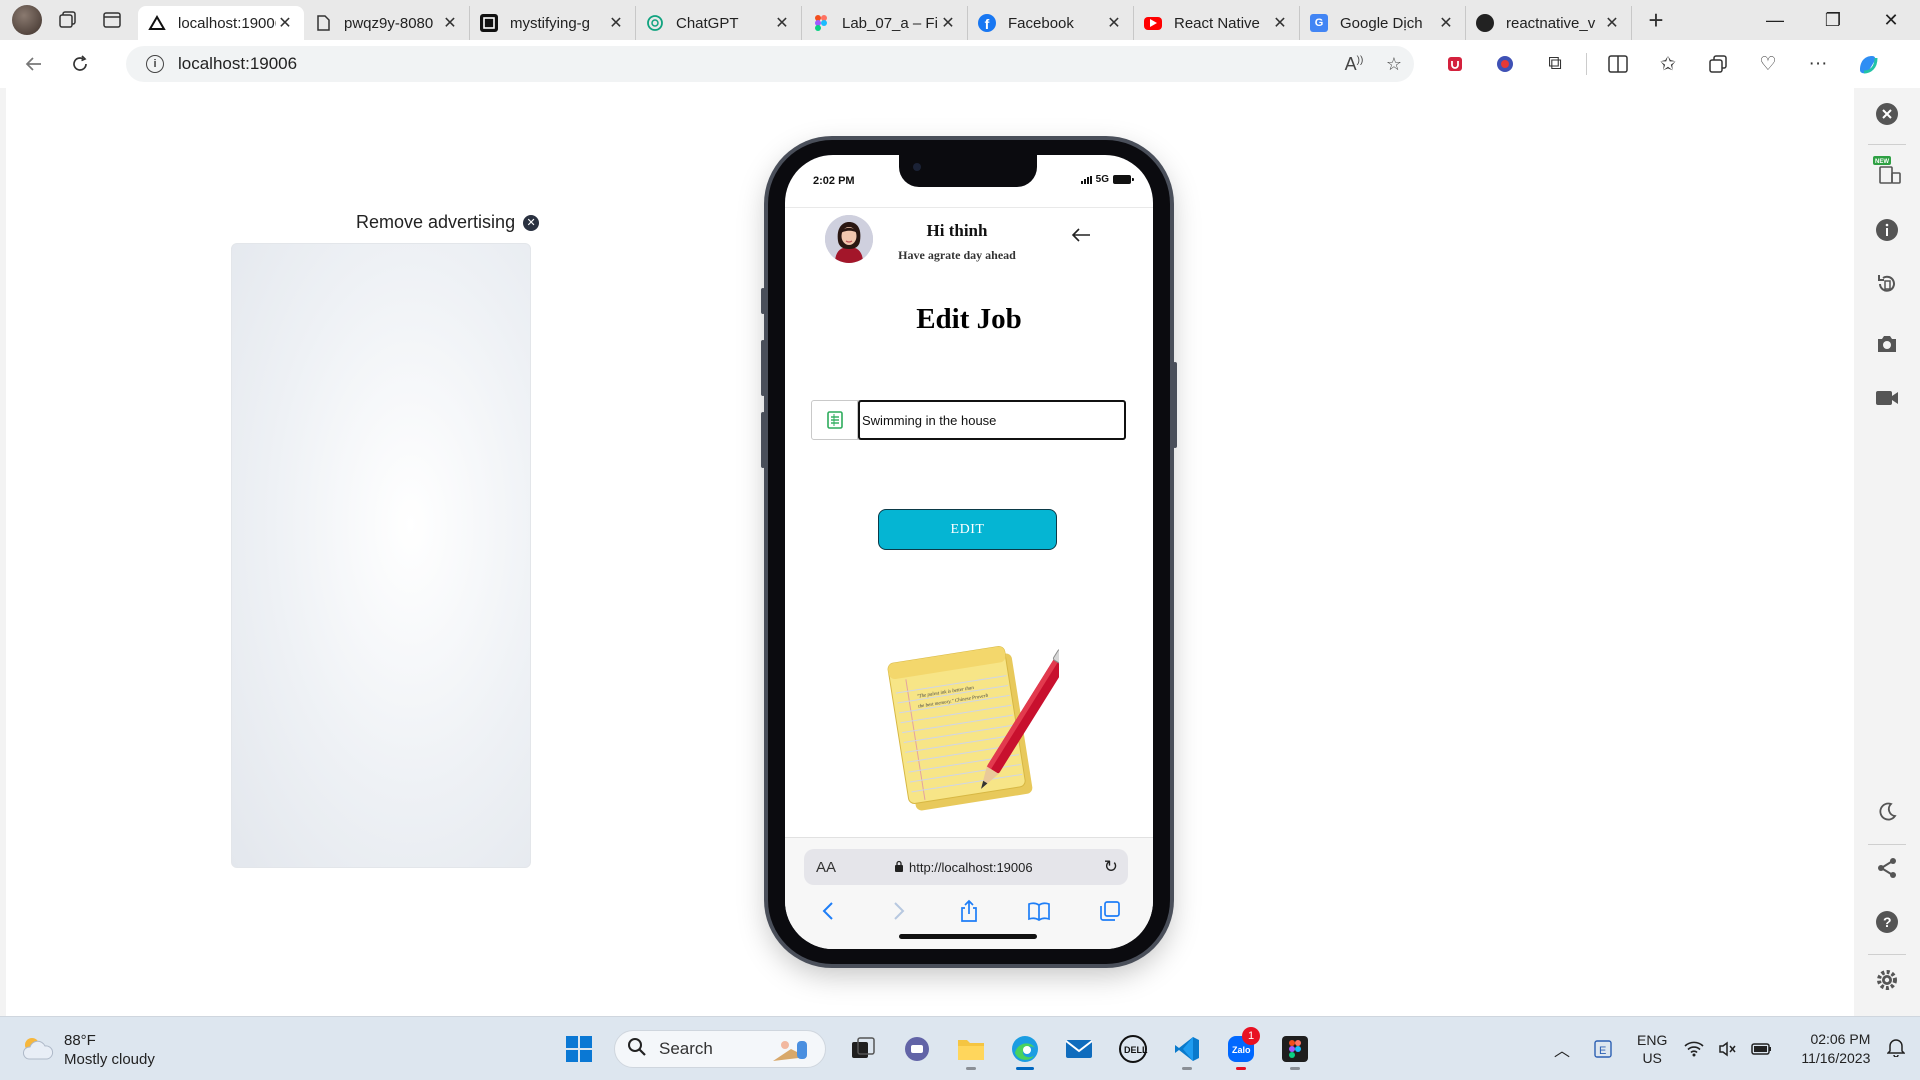 The height and width of the screenshot is (1080, 1920). I want to click on phone-notch, so click(968, 171).